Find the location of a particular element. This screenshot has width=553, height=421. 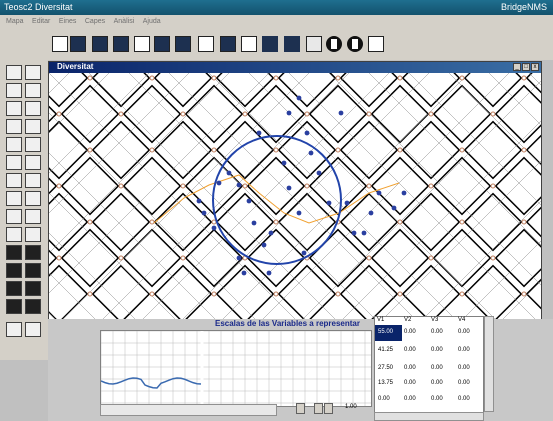

grid-cell: 55.00 is located at coordinates (385, 332).